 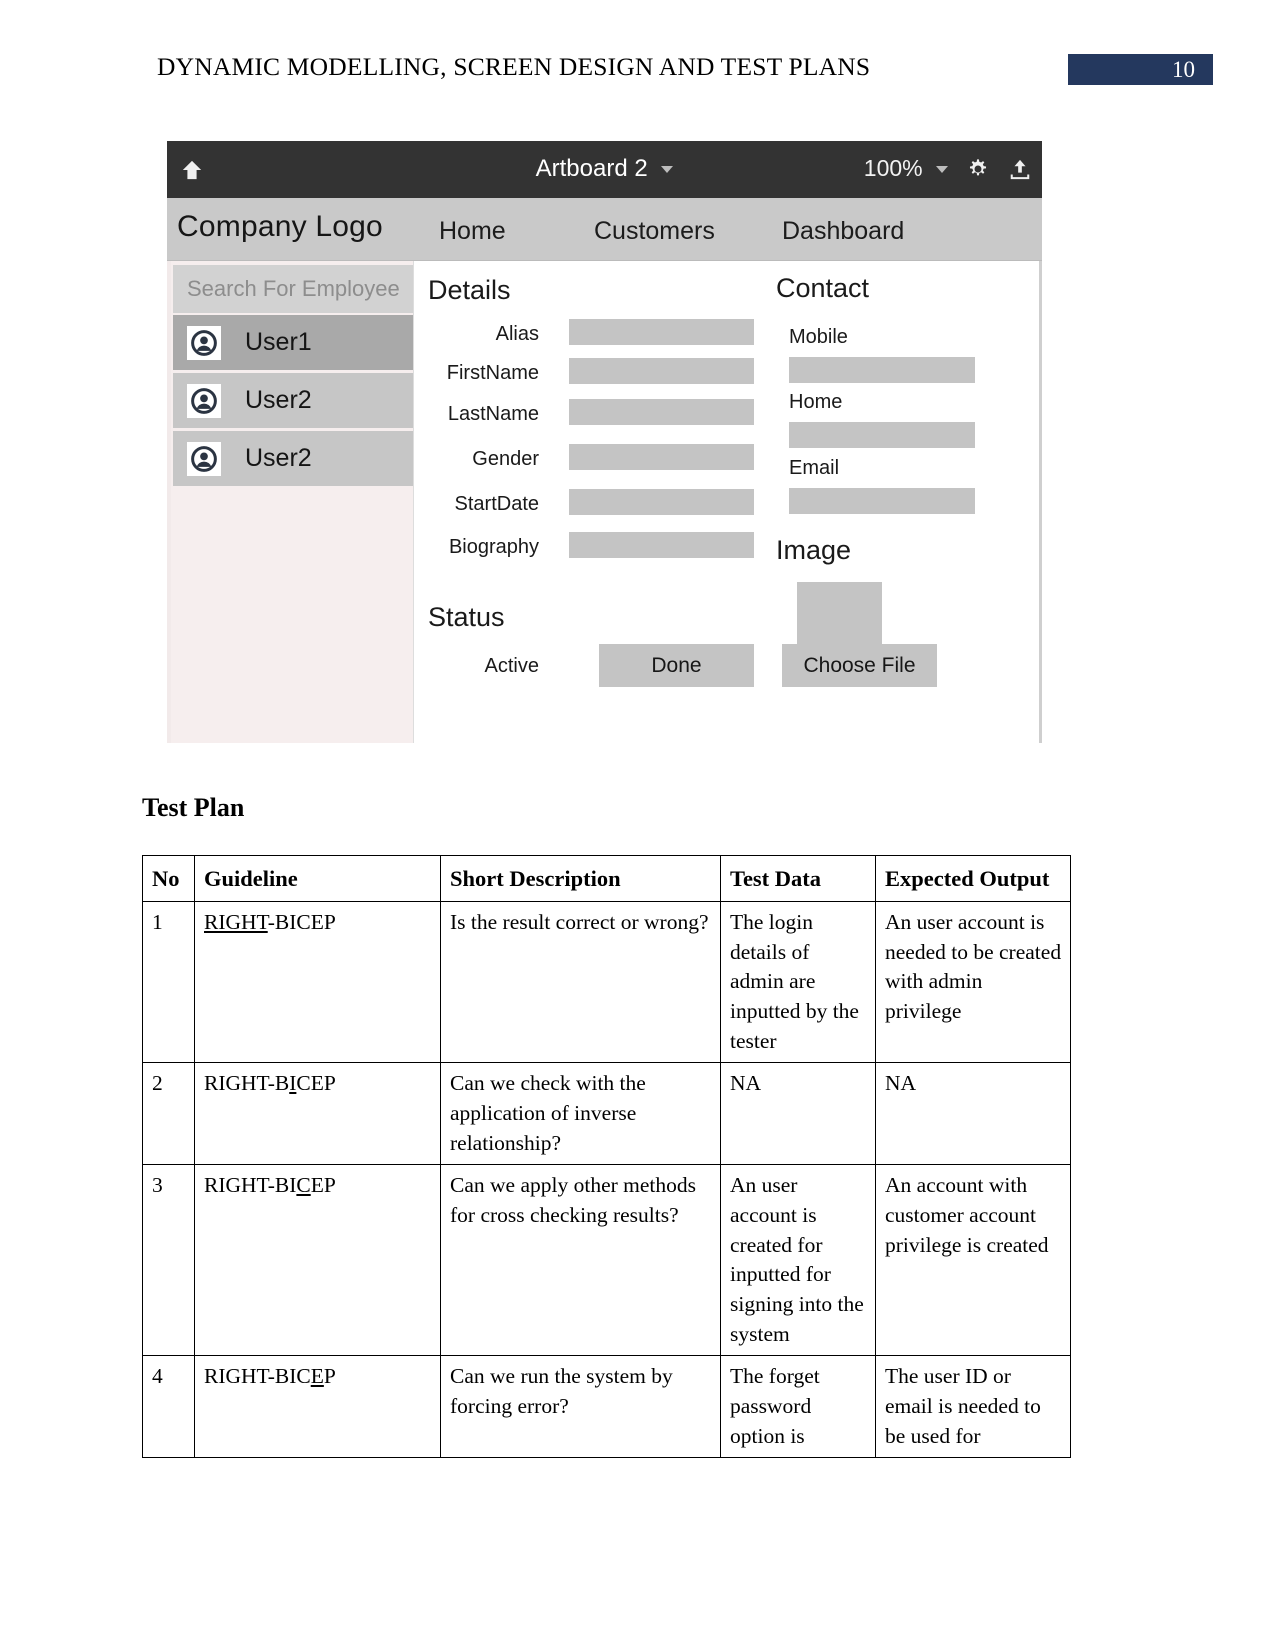 What do you see at coordinates (493, 414) in the screenshot?
I see `field-label-lastname: LastName` at bounding box center [493, 414].